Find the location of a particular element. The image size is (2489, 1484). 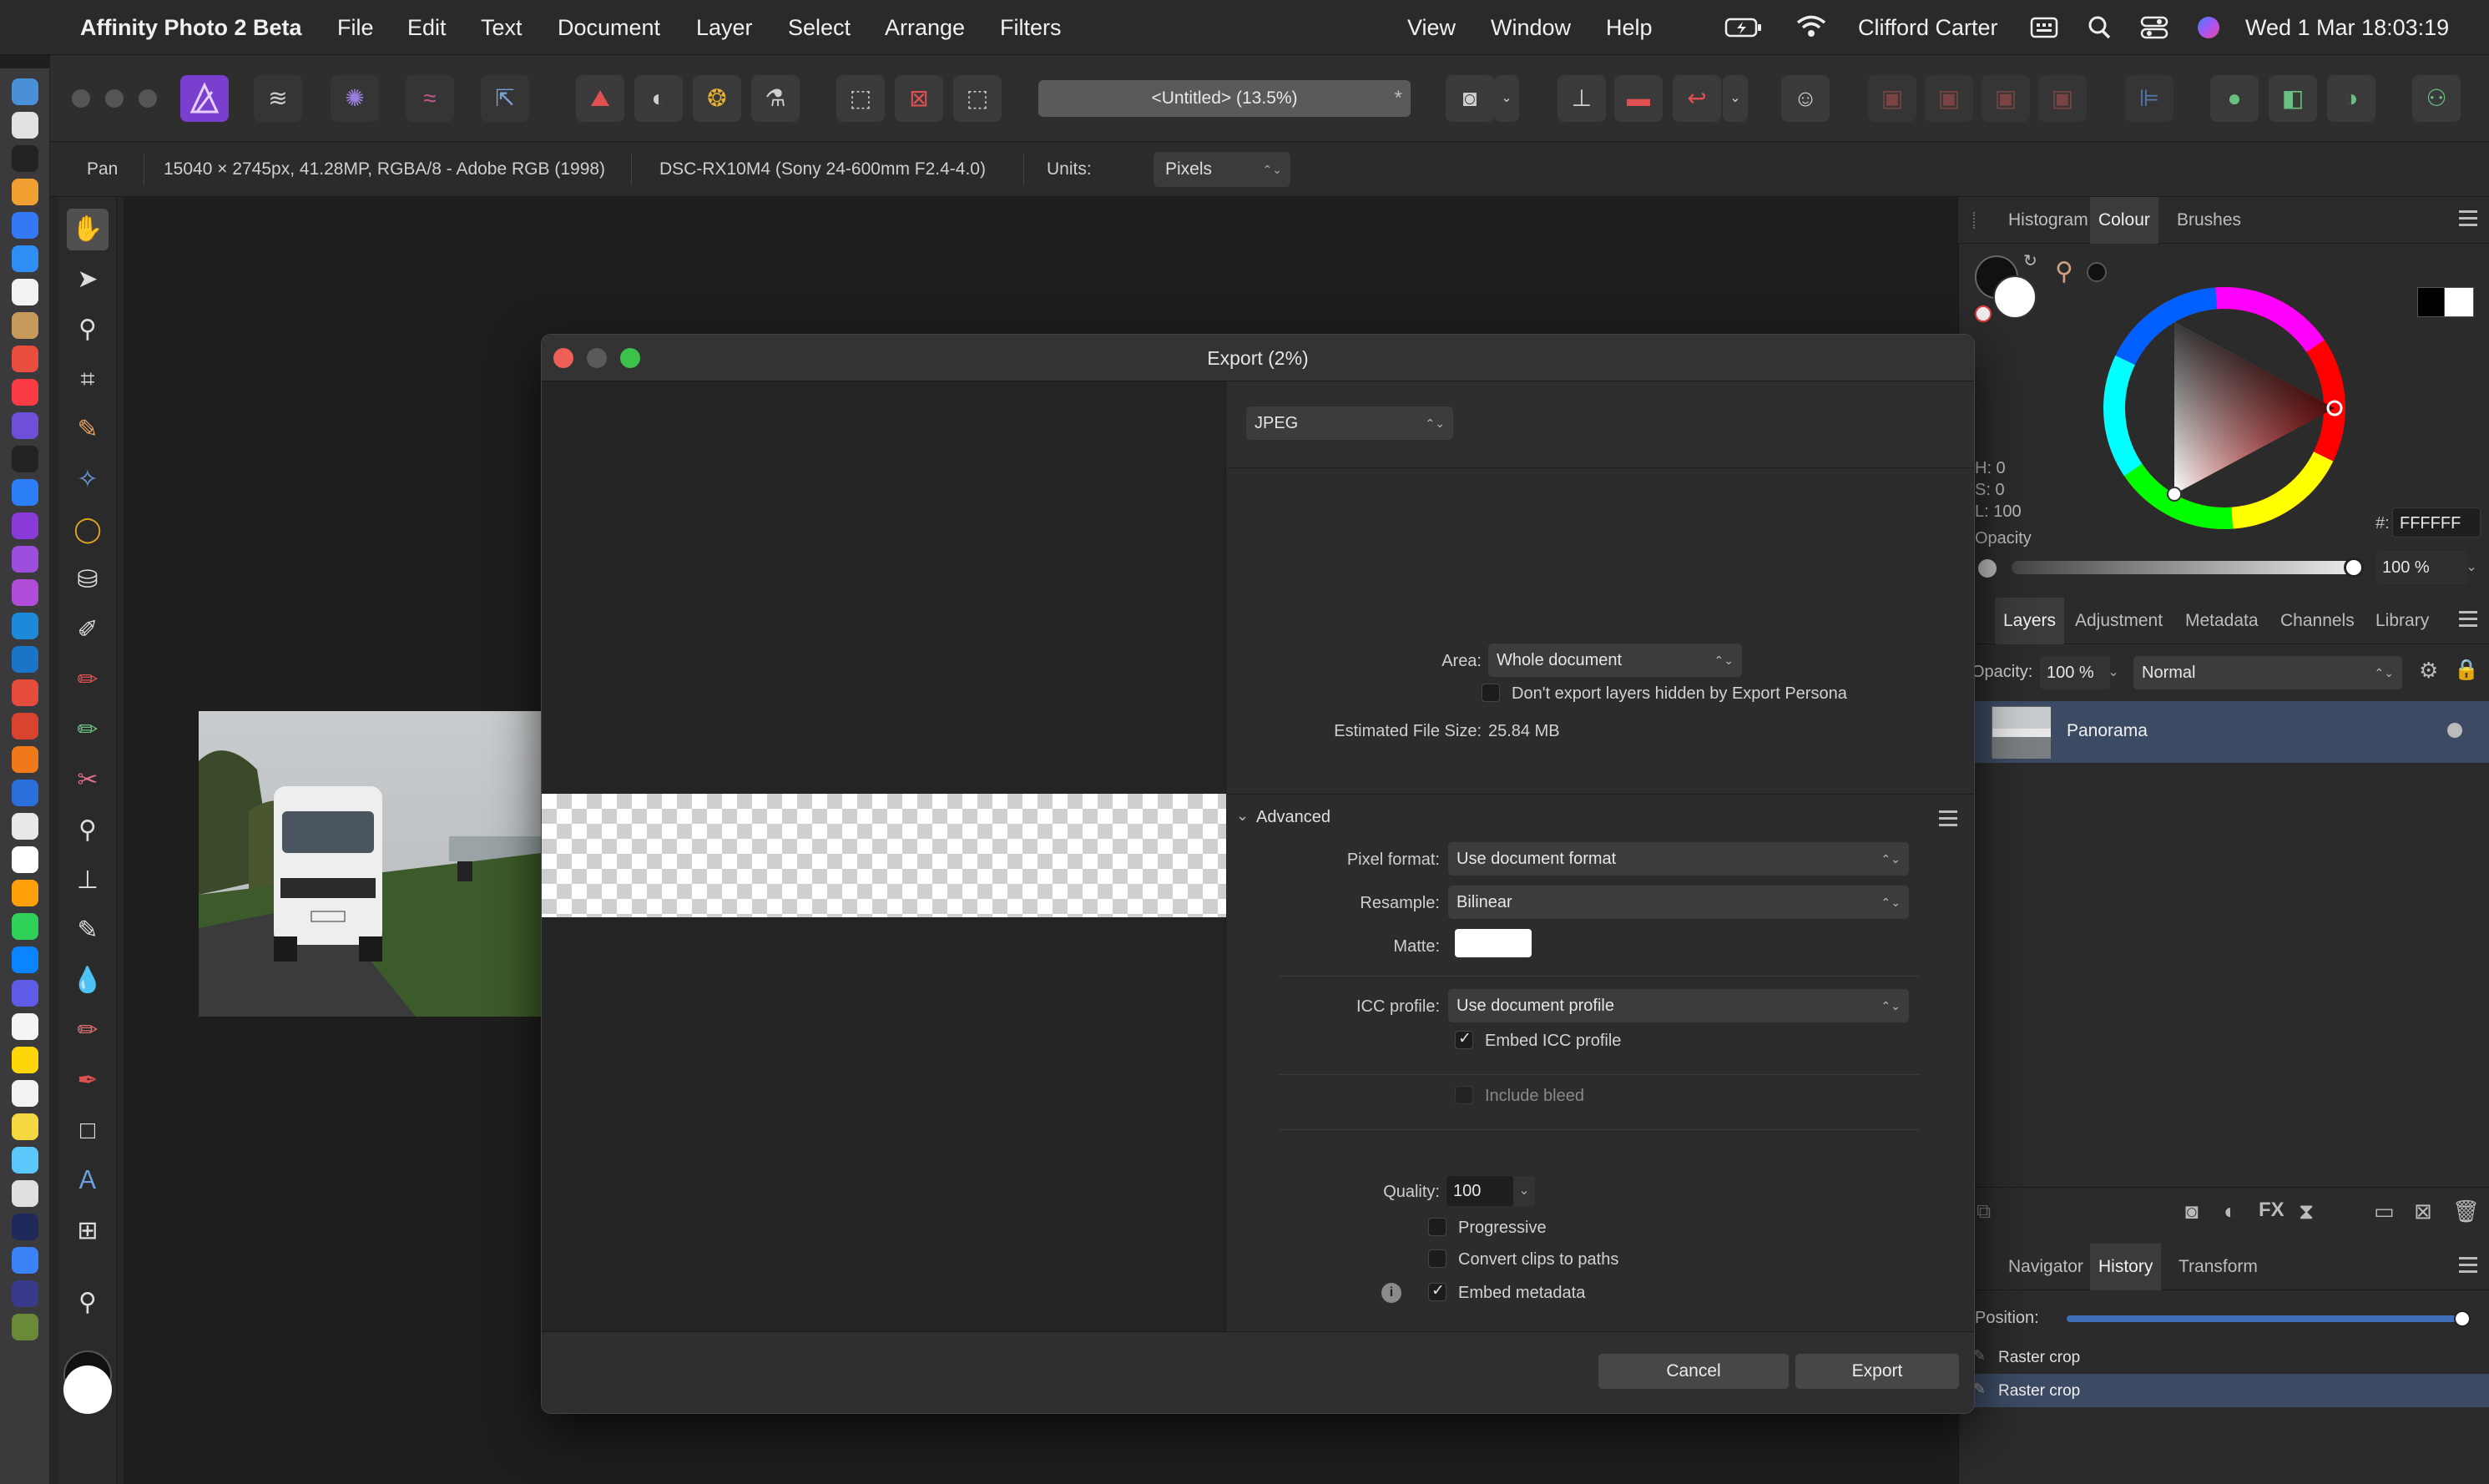

snapping-dropdown-icon: ⌄ is located at coordinates (1736, 98).